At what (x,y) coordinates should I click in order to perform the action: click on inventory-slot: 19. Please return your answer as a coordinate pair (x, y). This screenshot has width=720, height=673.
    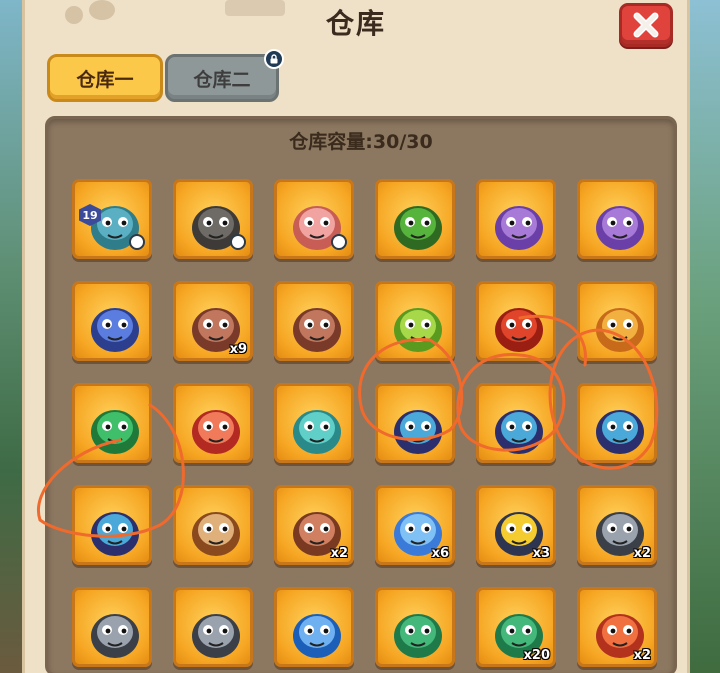
    Looking at the image, I should click on (112, 219).